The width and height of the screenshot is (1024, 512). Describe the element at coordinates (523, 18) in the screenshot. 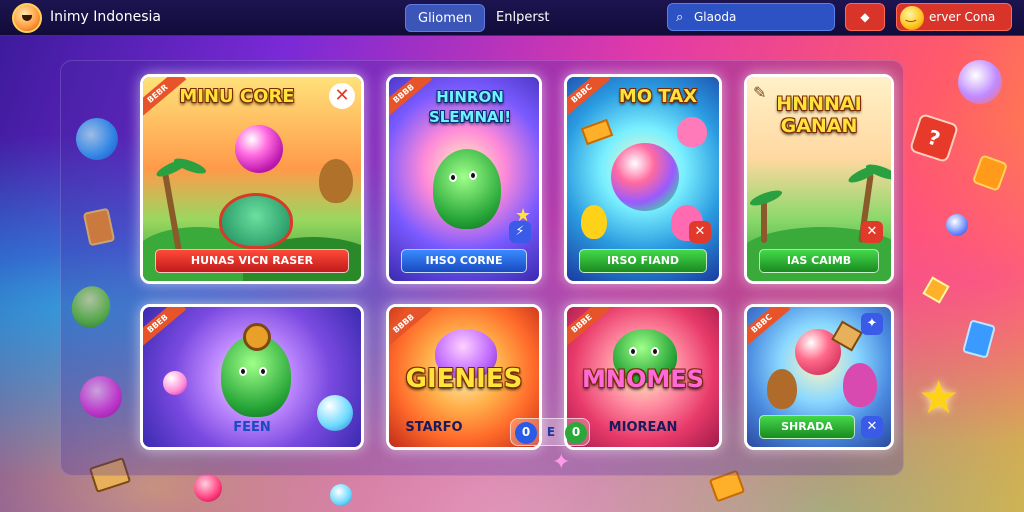

I see `tab-enlperst: Enlperst` at that location.